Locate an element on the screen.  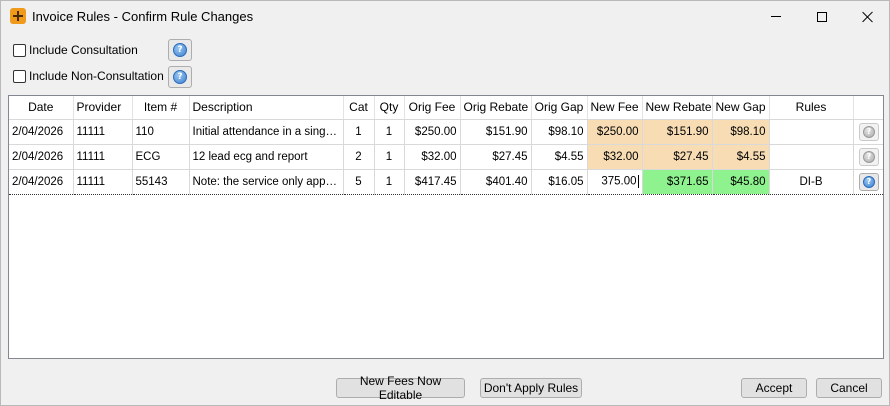
cell-orig-fee: $250.00 is located at coordinates (432, 132).